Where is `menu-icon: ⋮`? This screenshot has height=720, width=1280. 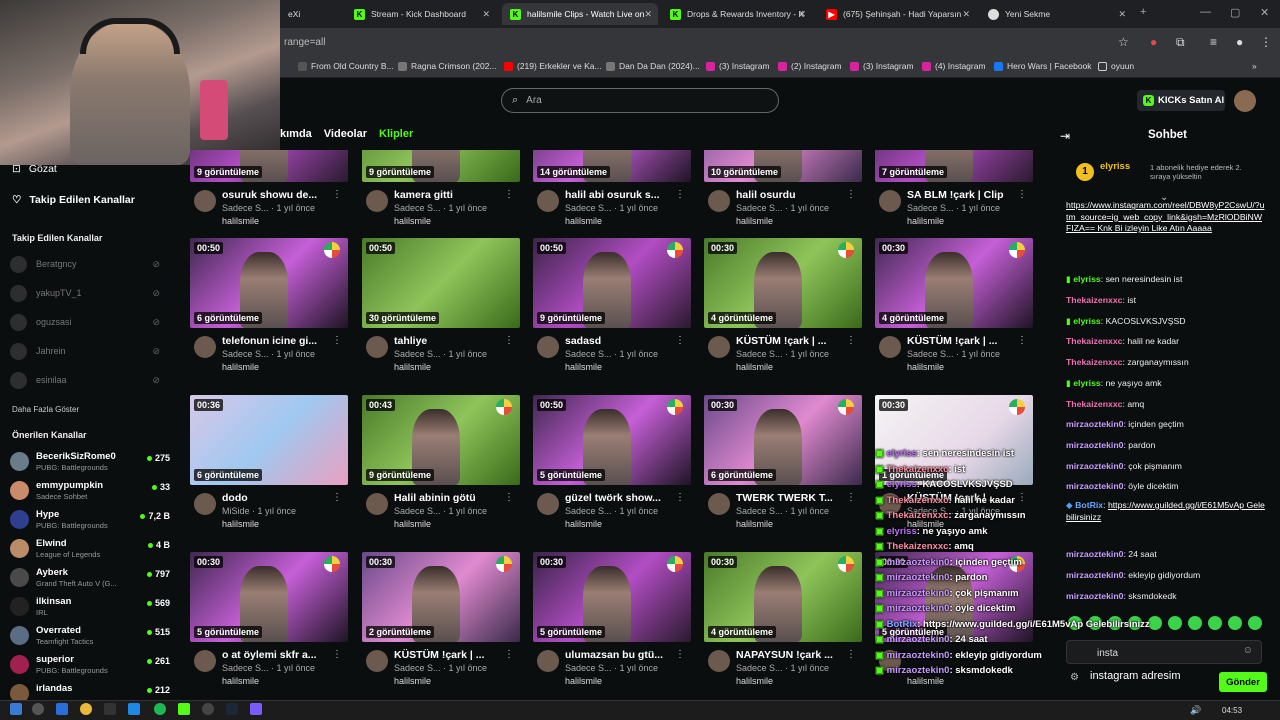
menu-icon: ⋮ is located at coordinates (1266, 42).